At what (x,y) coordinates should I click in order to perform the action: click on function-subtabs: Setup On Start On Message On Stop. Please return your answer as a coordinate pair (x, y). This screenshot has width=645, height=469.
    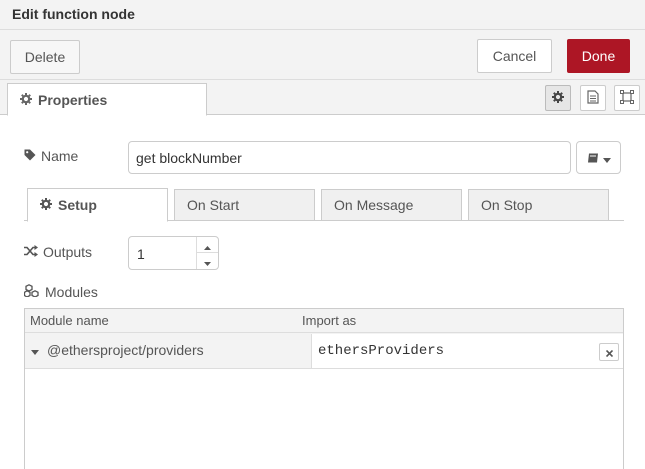
    Looking at the image, I should click on (324, 204).